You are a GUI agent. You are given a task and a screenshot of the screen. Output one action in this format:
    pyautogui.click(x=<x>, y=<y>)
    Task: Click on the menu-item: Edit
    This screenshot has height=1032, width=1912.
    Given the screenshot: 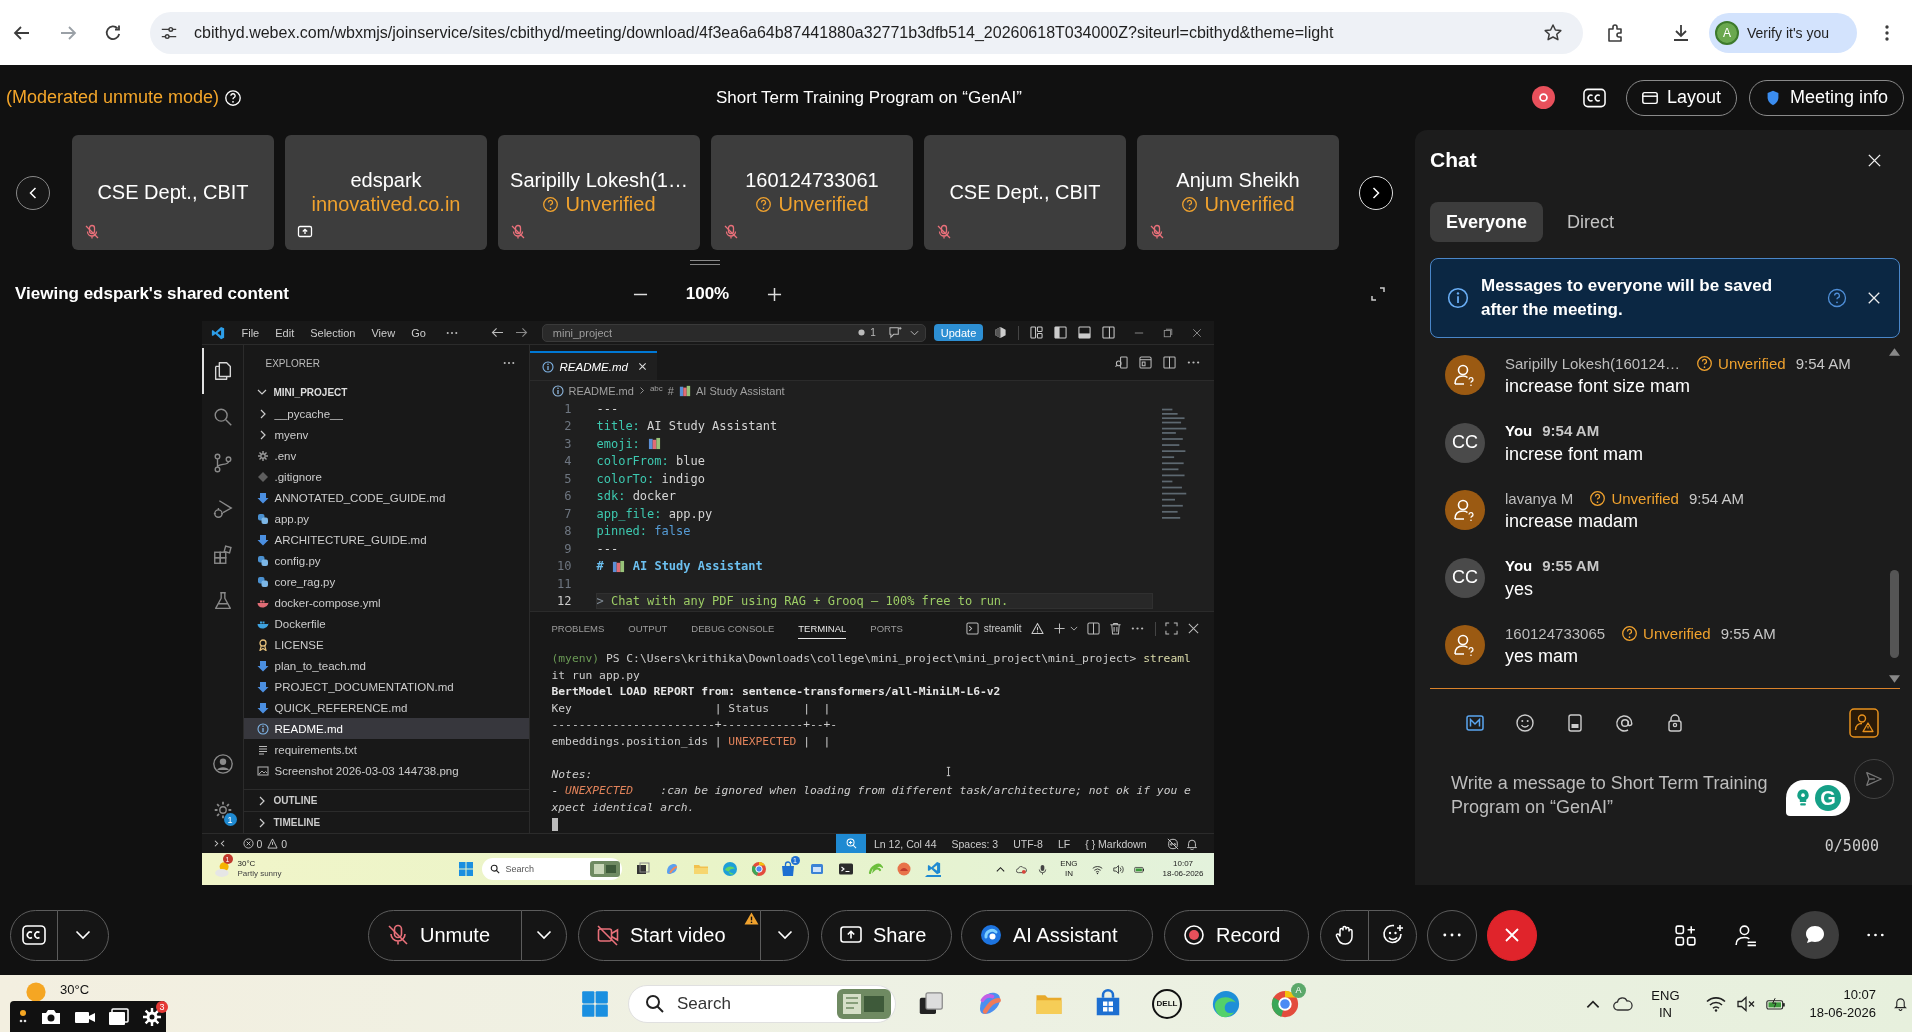 What is the action you would take?
    pyautogui.click(x=285, y=332)
    